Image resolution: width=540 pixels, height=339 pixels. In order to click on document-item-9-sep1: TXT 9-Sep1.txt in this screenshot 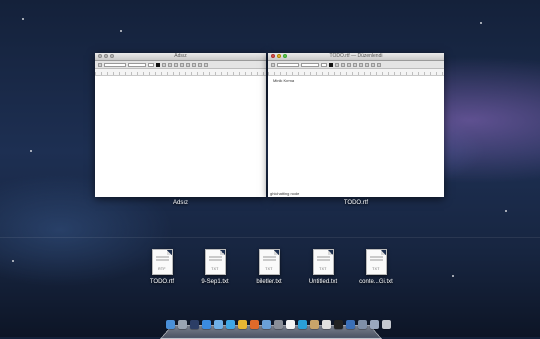, I will do `click(215, 267)`.